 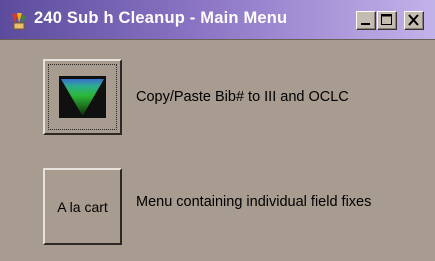 I want to click on a-la-cart-button: A la cart, so click(x=82, y=206).